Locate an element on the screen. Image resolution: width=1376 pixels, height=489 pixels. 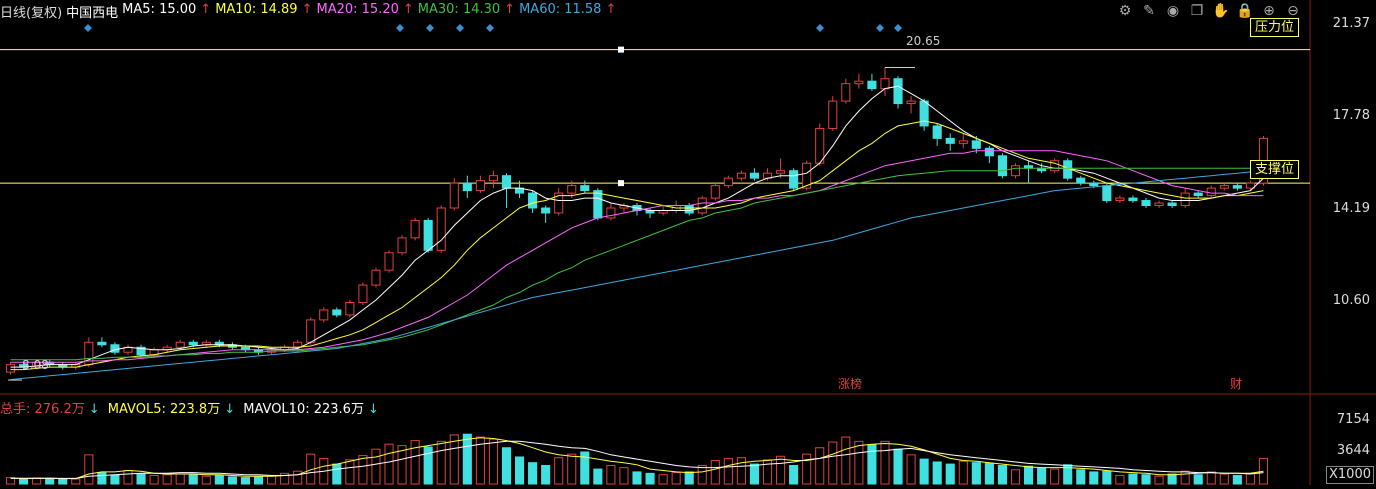
ma20-arrow: ↑ is located at coordinates (408, 9).